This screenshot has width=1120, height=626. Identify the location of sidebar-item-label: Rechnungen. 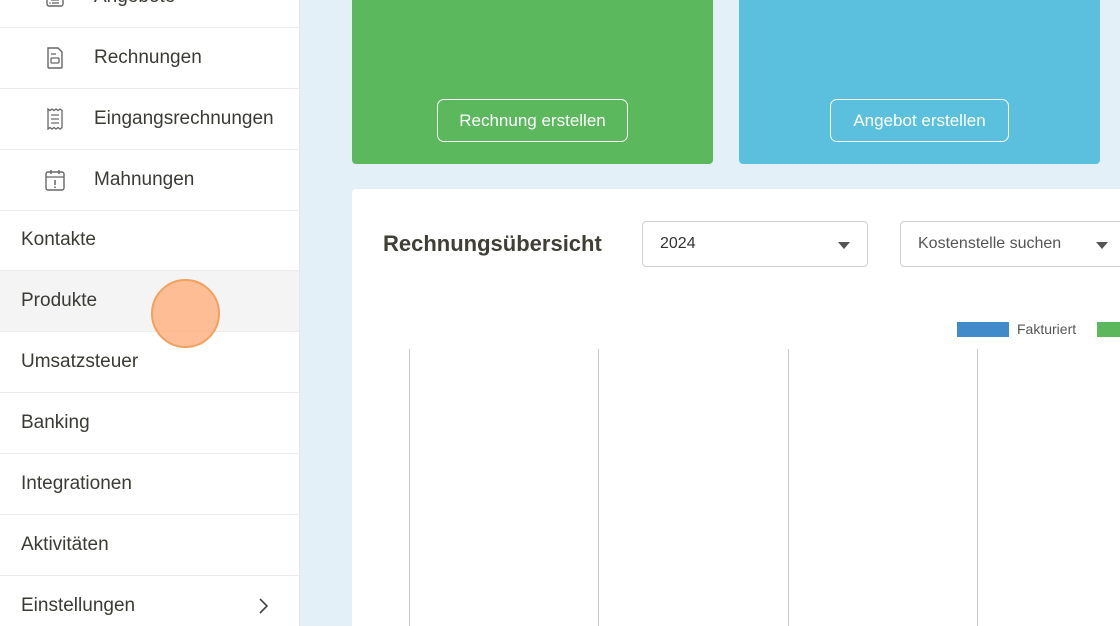
(148, 57).